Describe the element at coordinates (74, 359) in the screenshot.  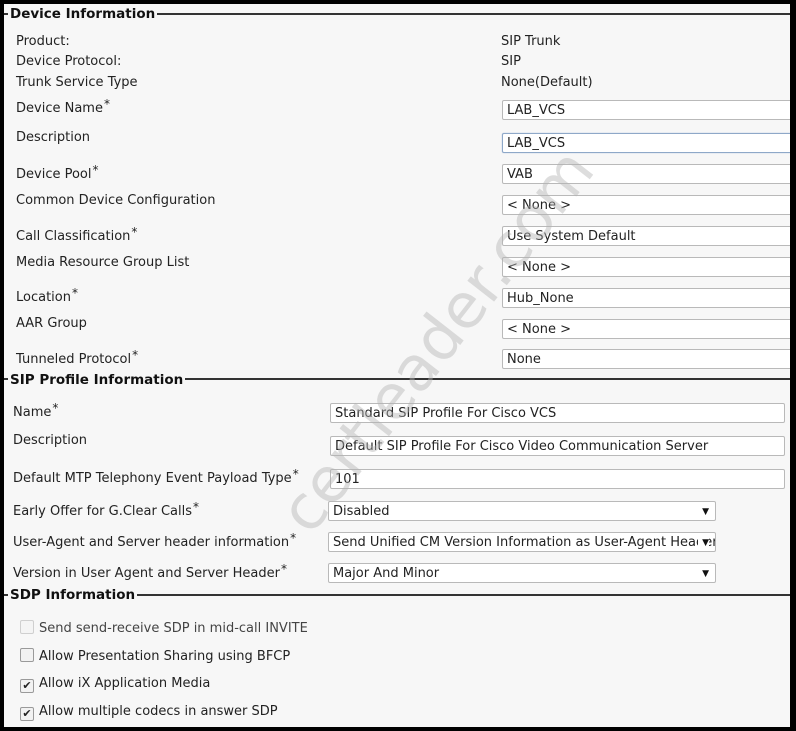
I see `tunneled-protocol-label-text: Tunneled Protocol` at that location.